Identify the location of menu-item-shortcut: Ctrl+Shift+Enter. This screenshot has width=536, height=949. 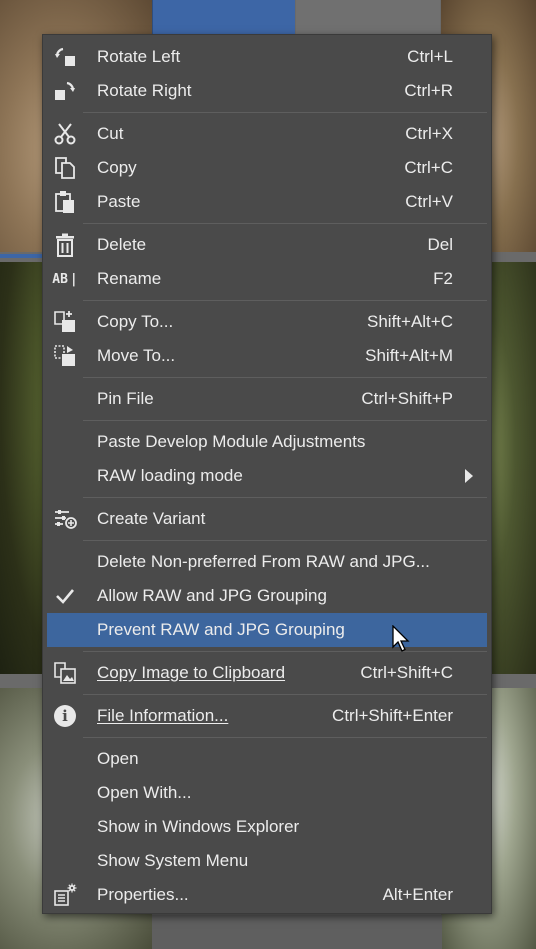
(392, 715).